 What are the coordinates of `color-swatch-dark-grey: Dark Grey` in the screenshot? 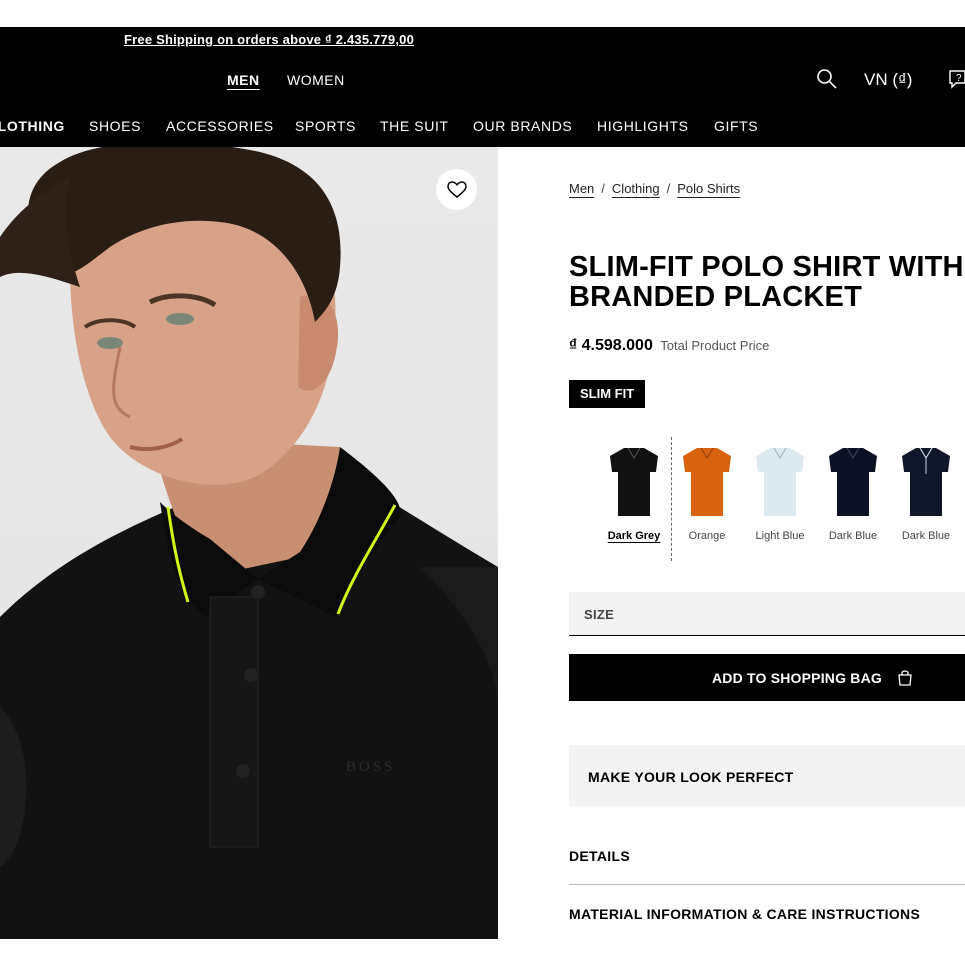 It's located at (634, 493).